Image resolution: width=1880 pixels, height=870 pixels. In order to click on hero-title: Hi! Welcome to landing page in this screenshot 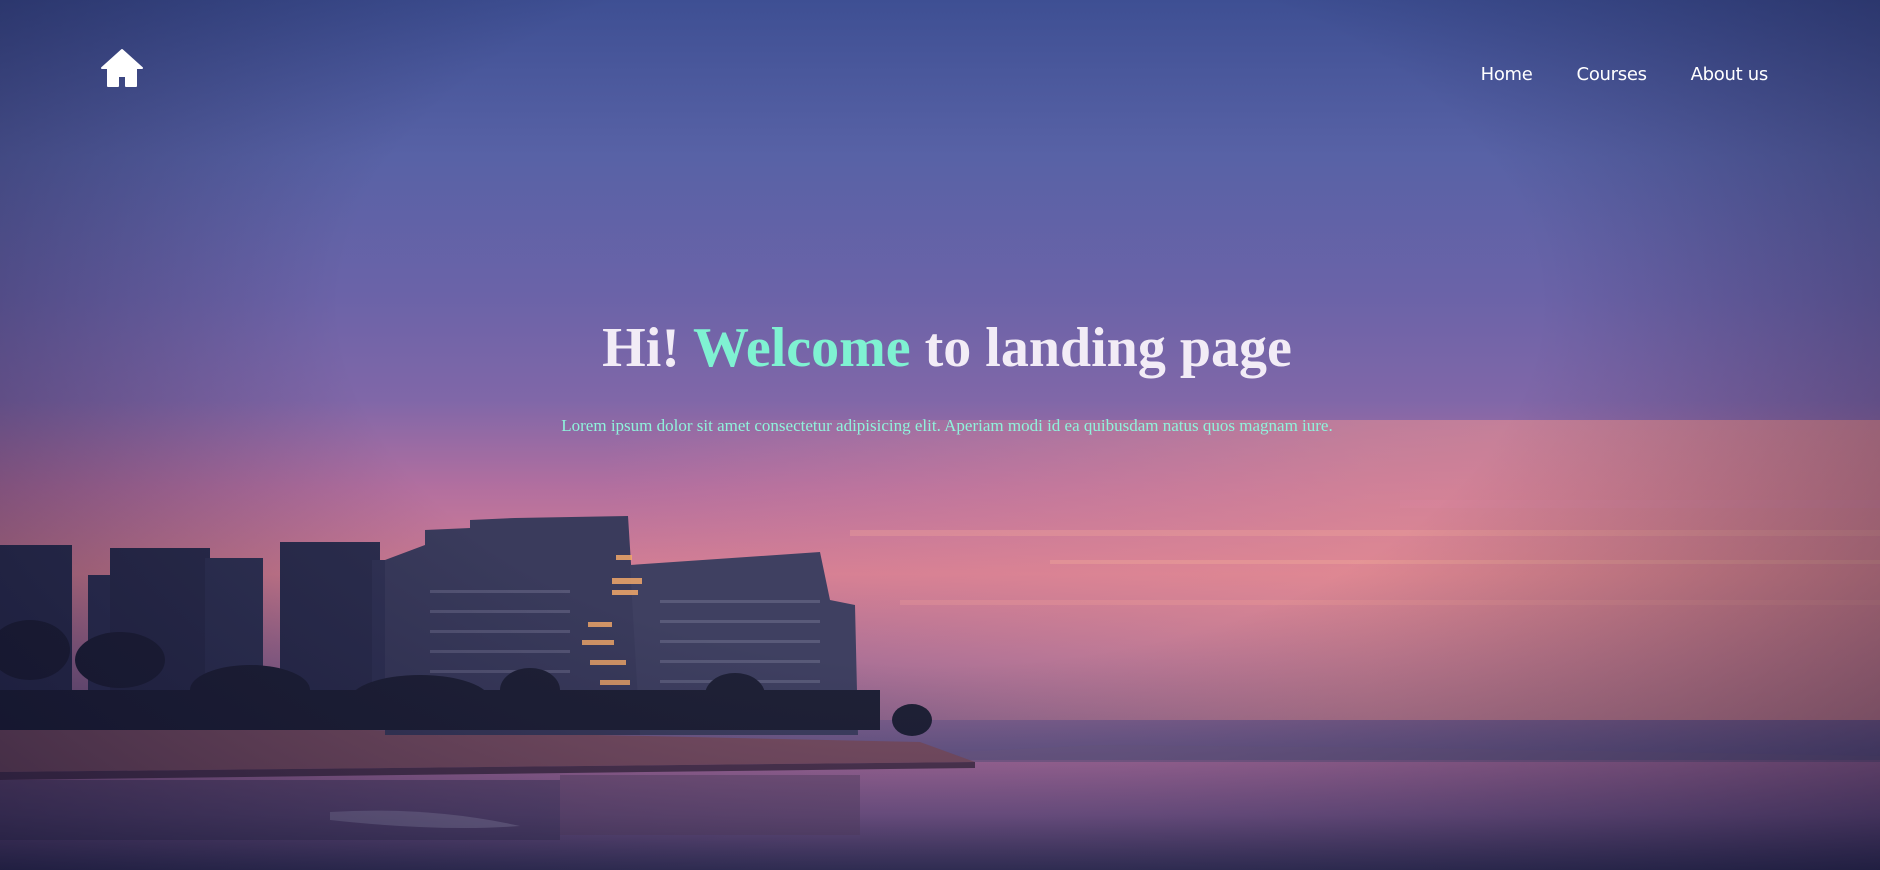, I will do `click(947, 348)`.